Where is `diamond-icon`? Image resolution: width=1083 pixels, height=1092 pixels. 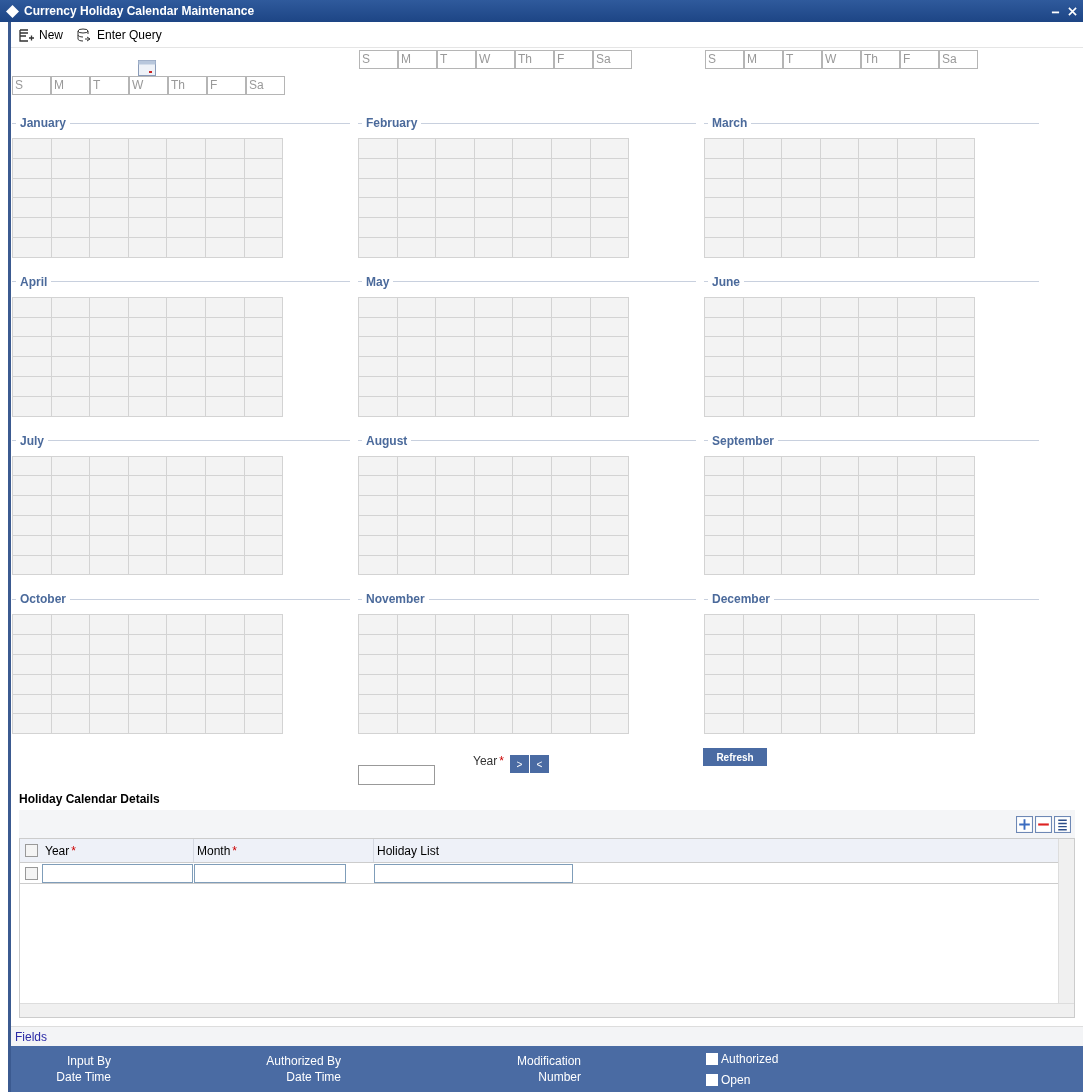 diamond-icon is located at coordinates (12, 11).